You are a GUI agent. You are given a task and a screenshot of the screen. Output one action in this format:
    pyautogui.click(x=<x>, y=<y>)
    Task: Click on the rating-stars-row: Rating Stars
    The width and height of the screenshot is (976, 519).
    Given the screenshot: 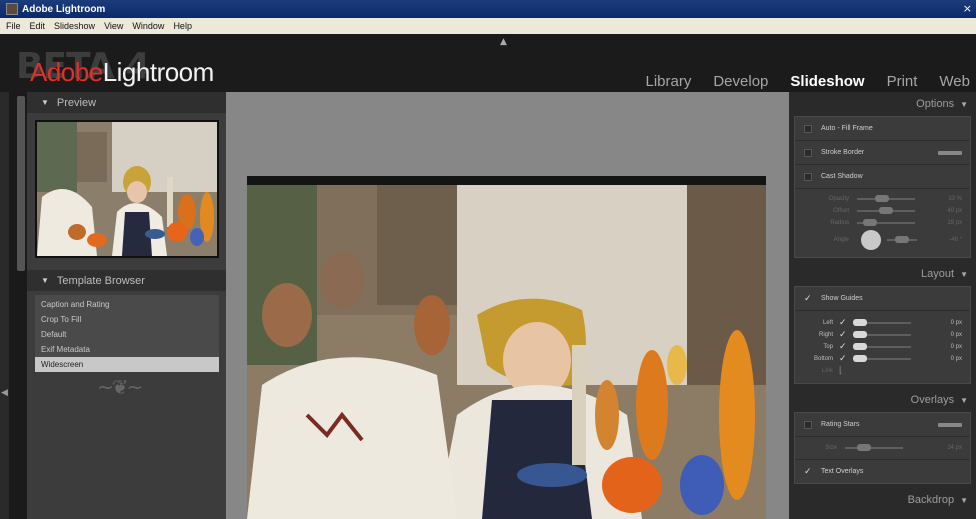 What is the action you would take?
    pyautogui.click(x=882, y=425)
    